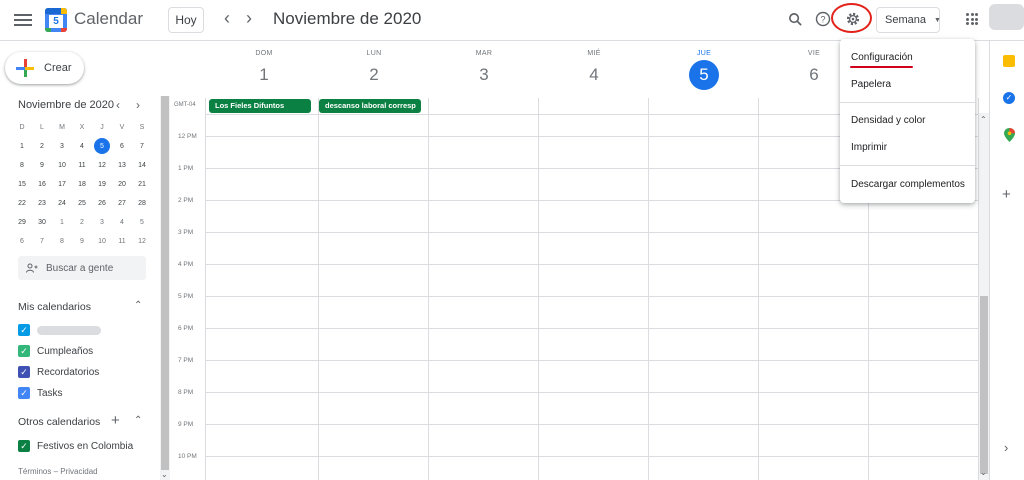 Image resolution: width=1024 pixels, height=480 pixels. Describe the element at coordinates (42, 184) in the screenshot. I see `mini-day: 16` at that location.